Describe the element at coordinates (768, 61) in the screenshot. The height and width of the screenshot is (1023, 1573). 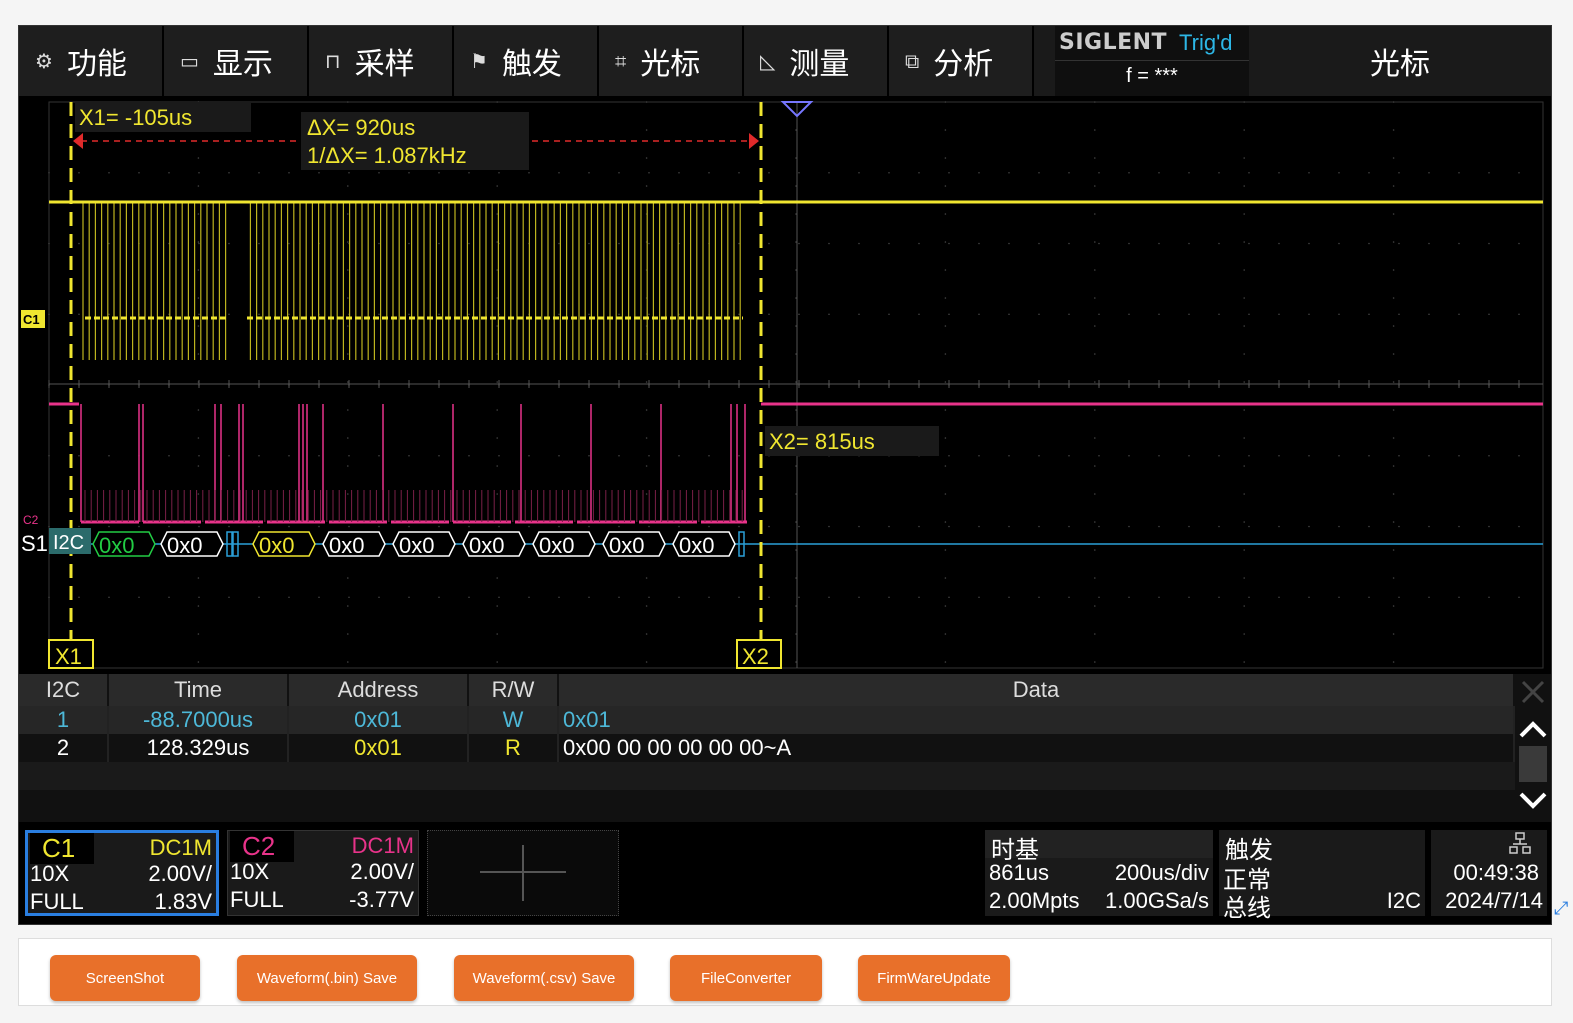
I see `ruler-icon: ◺` at that location.